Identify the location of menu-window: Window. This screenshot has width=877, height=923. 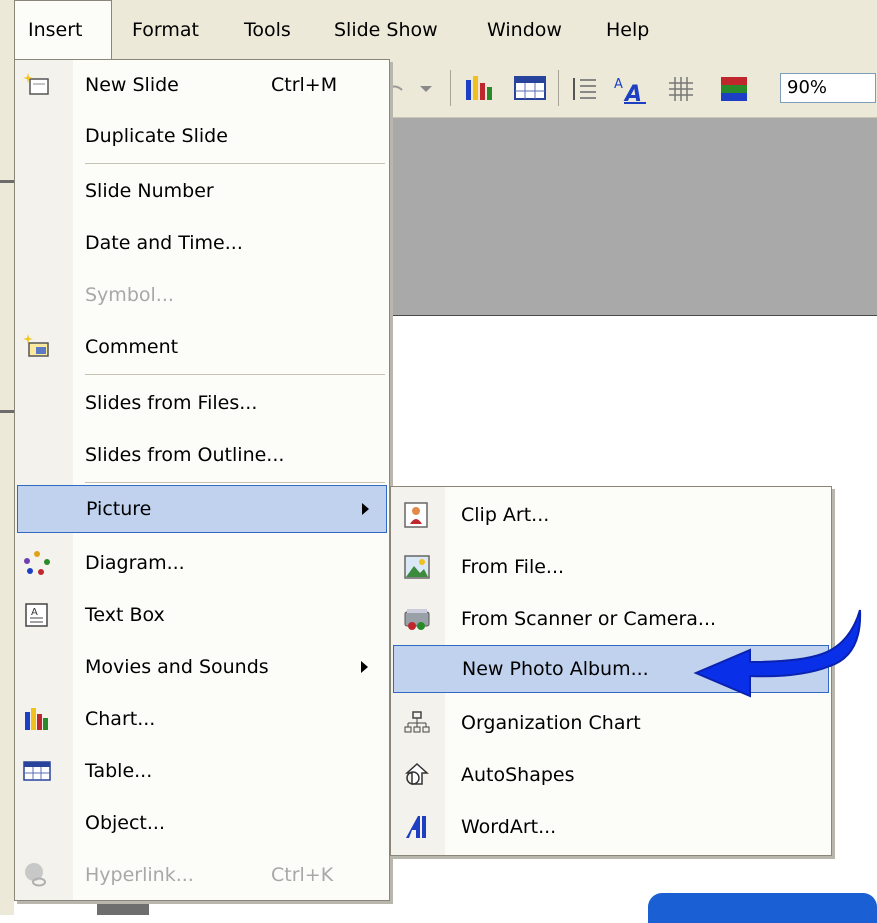
(524, 30).